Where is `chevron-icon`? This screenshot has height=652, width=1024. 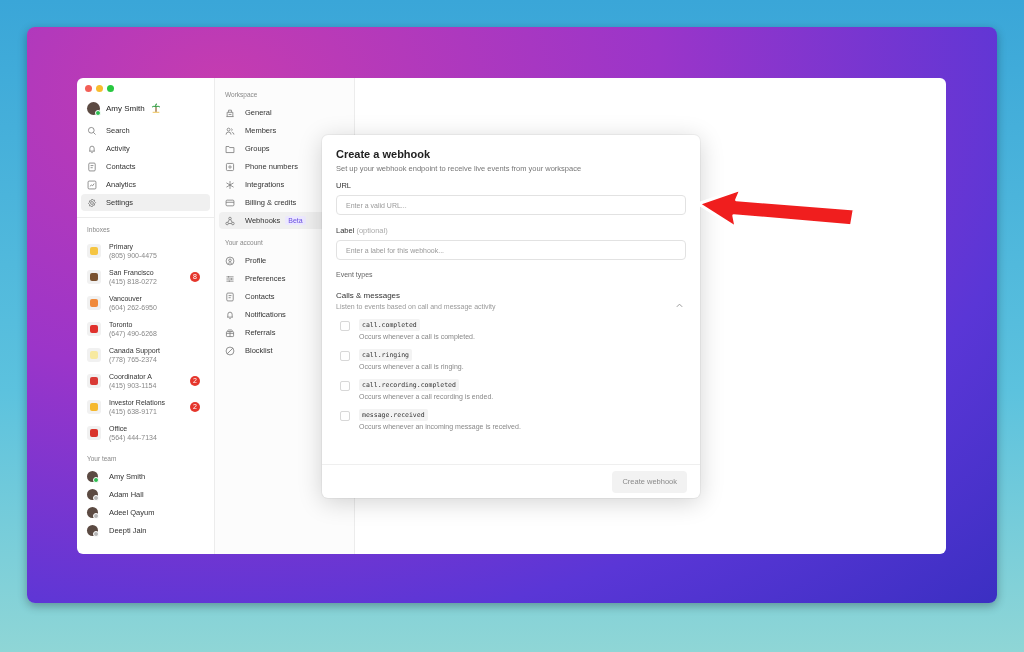 chevron-icon is located at coordinates (679, 305).